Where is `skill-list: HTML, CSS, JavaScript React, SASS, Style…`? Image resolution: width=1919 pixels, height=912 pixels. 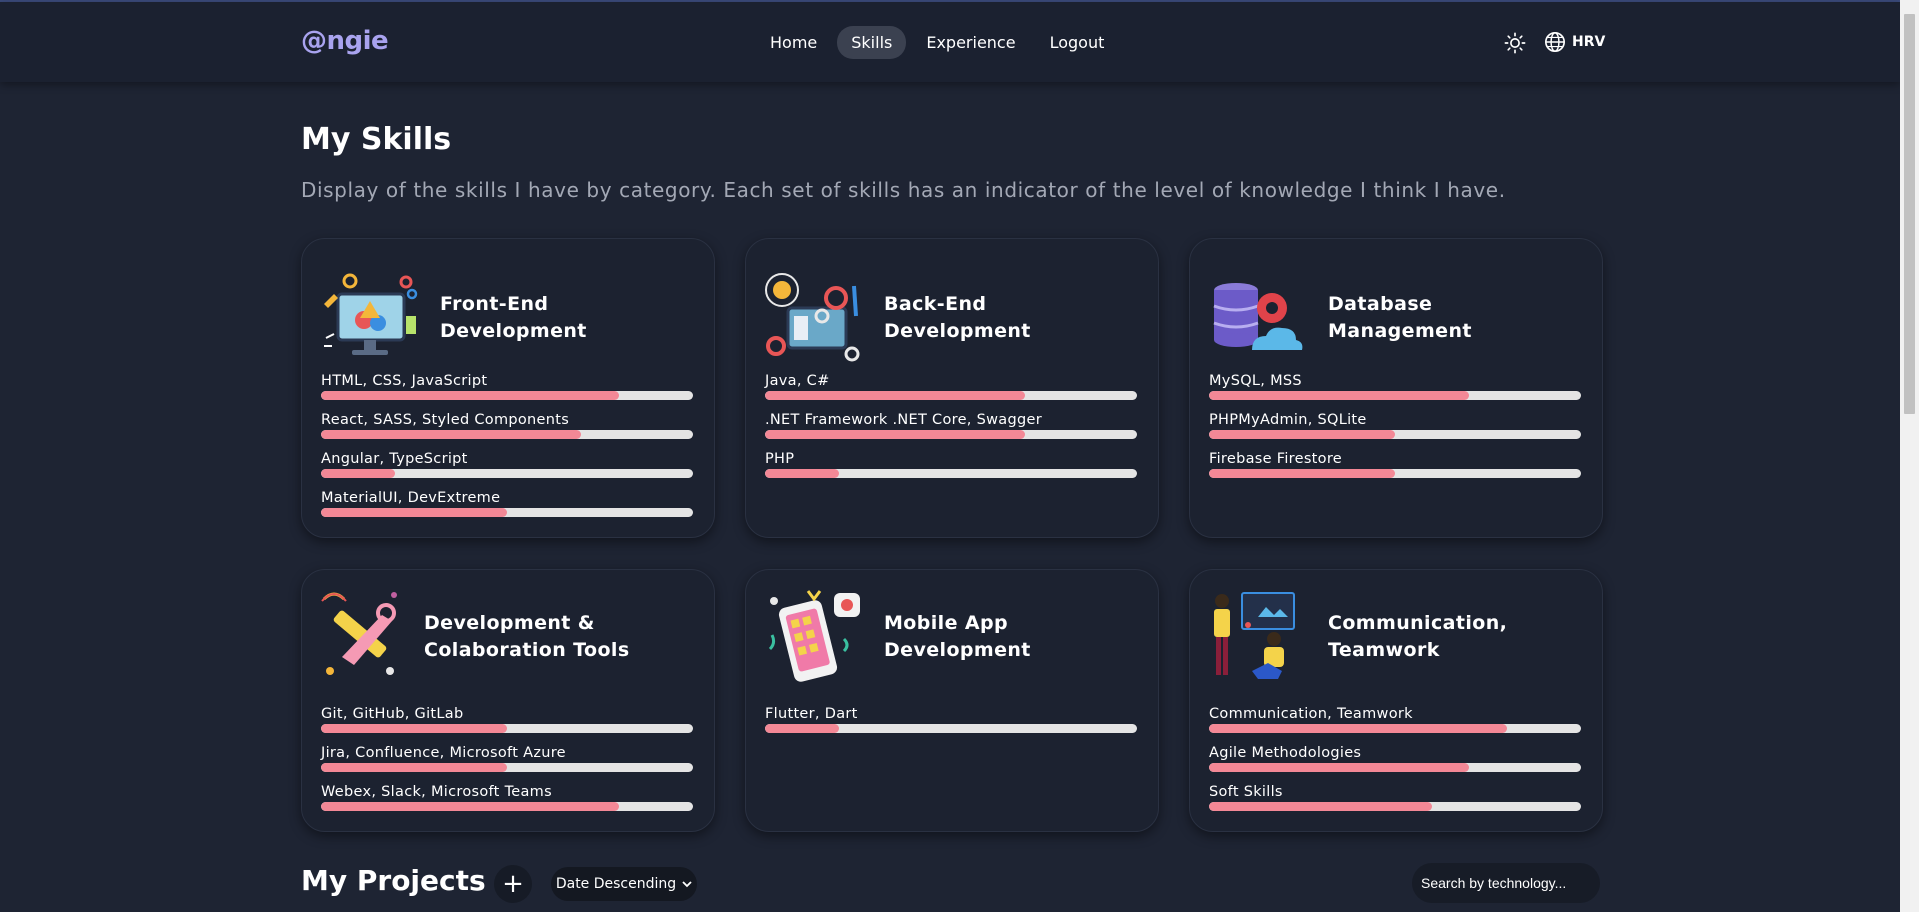
skill-list: HTML, CSS, JavaScript React, SASS, Style… is located at coordinates (508, 450).